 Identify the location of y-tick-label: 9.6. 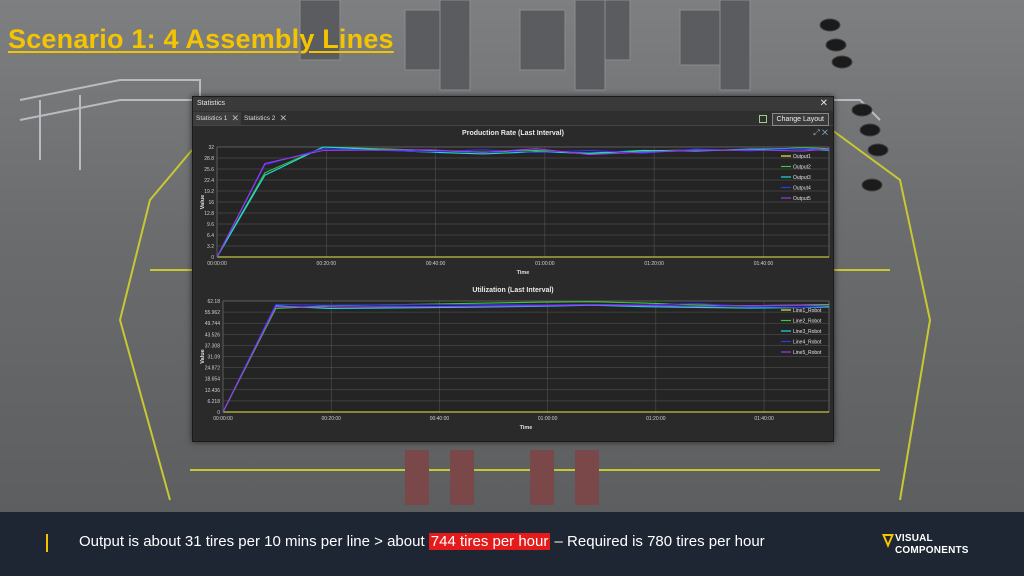
(210, 225).